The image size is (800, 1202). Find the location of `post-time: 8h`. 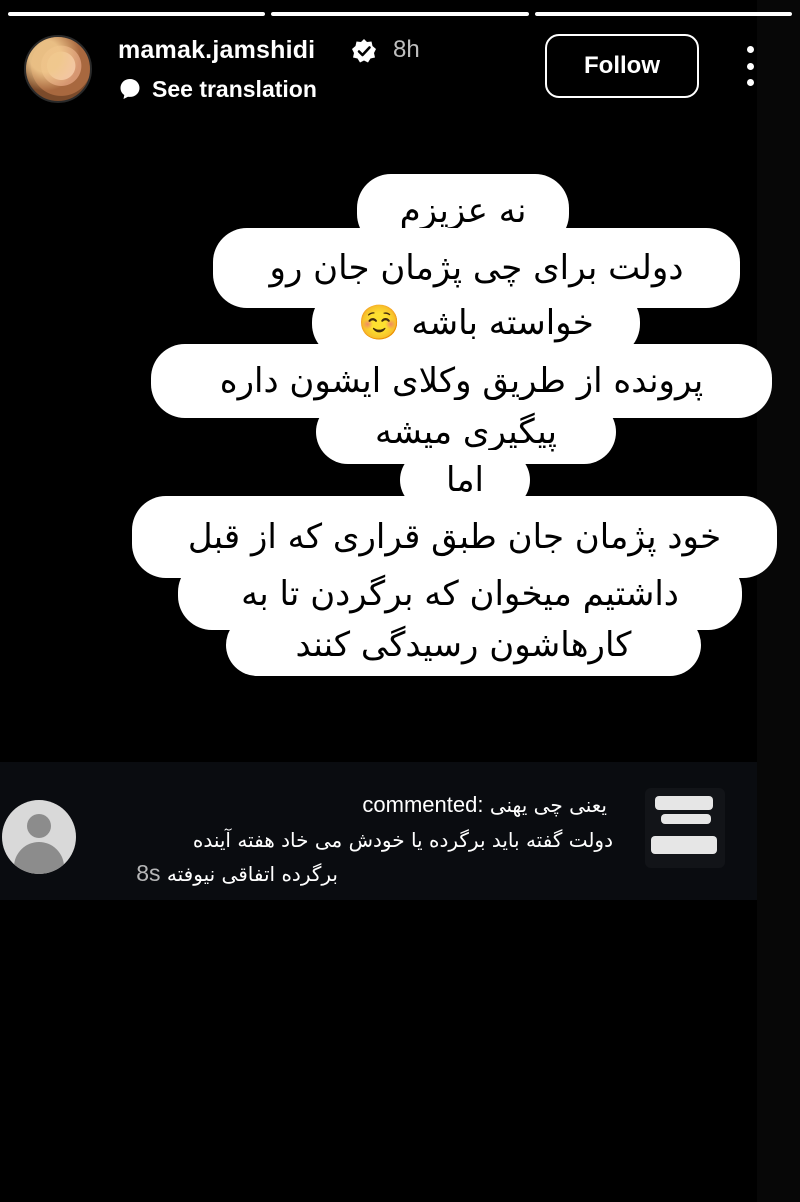

post-time: 8h is located at coordinates (406, 49).